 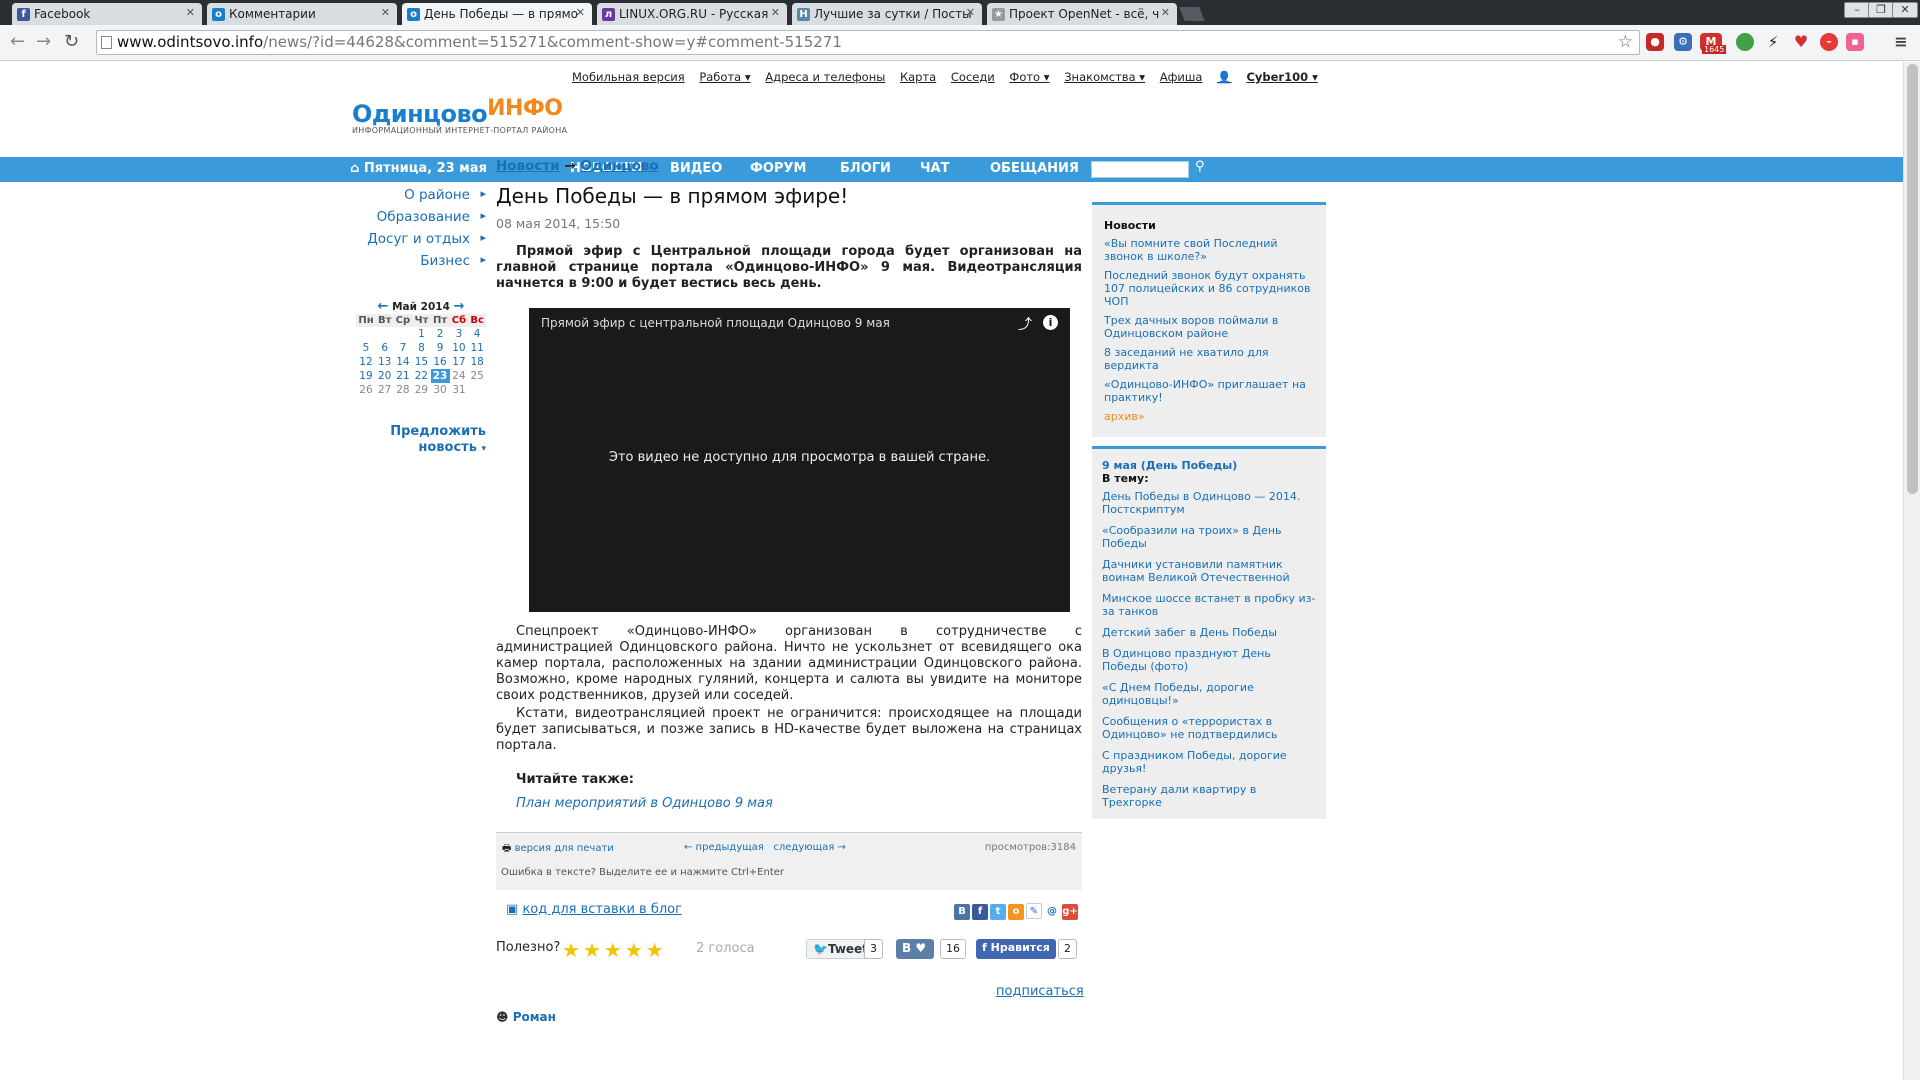 I want to click on sidebar-topic-heading: 9 мая (День Победы), so click(x=1209, y=465).